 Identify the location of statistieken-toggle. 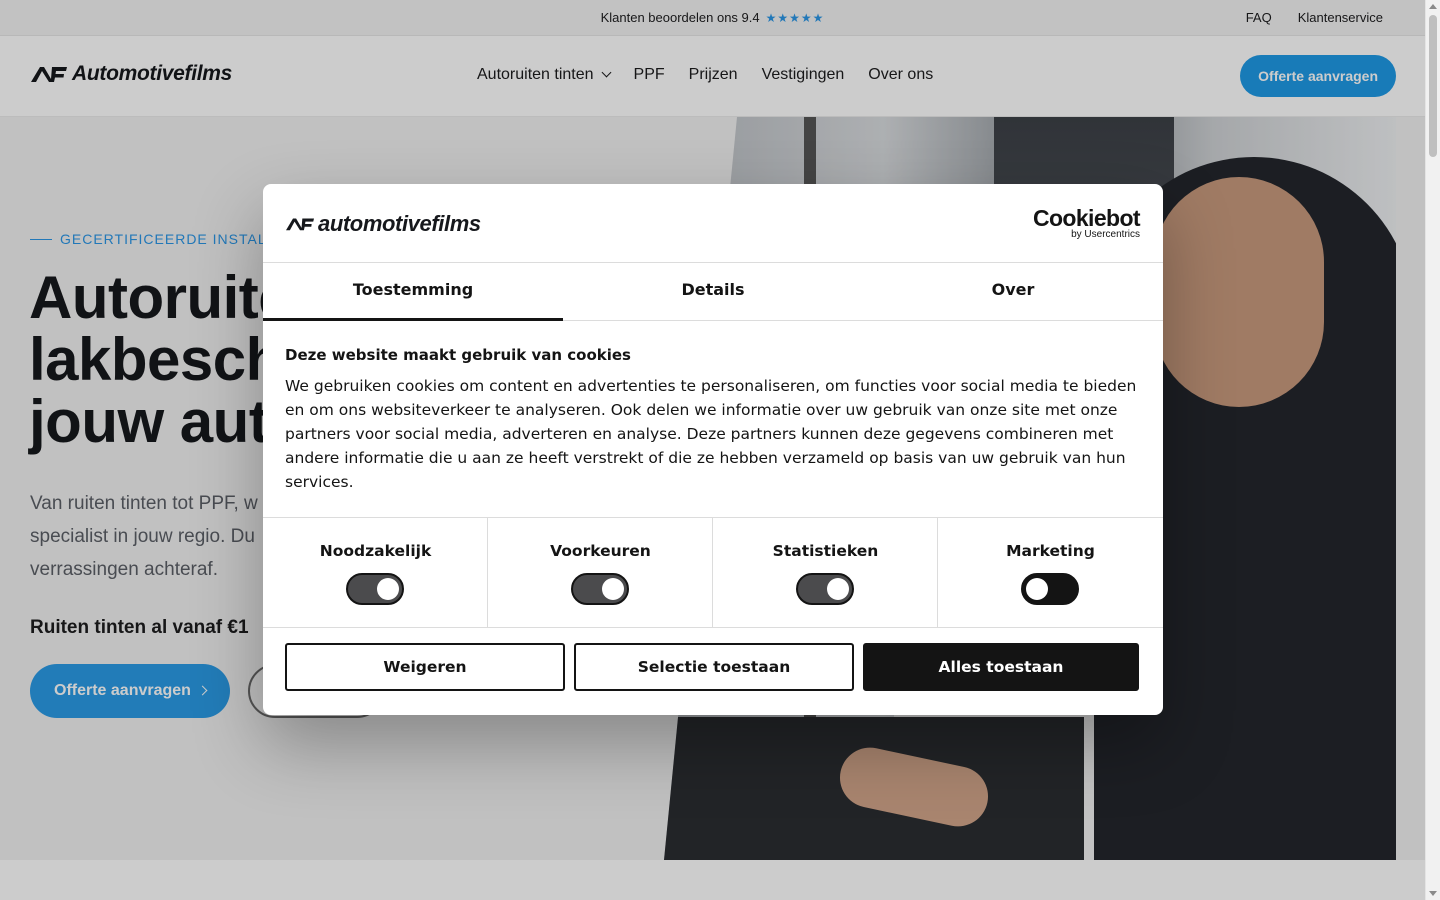
(825, 589).